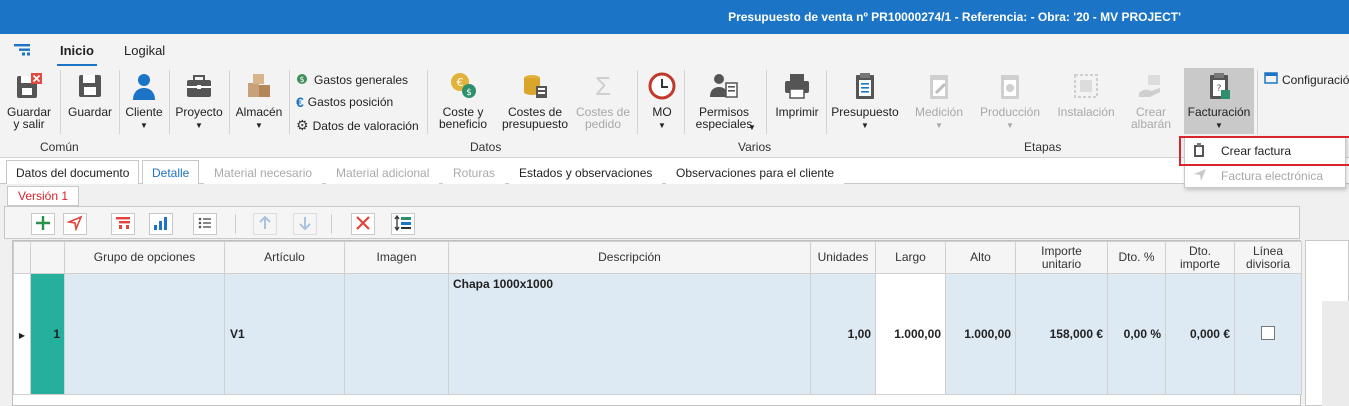  I want to click on column-header-descripcion: Descripción, so click(629, 257).